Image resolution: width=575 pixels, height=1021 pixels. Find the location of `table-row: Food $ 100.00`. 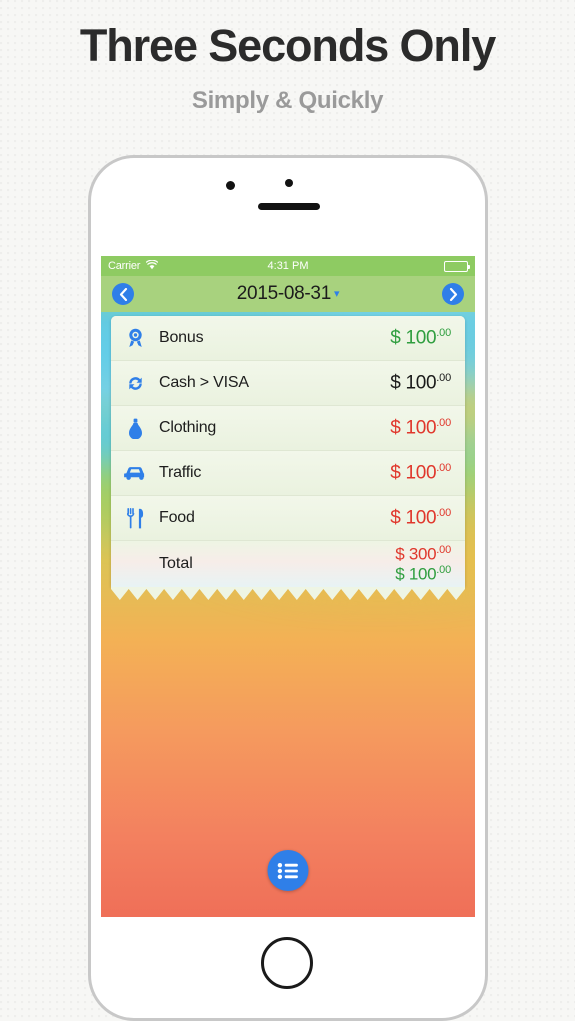

table-row: Food $ 100.00 is located at coordinates (288, 518).